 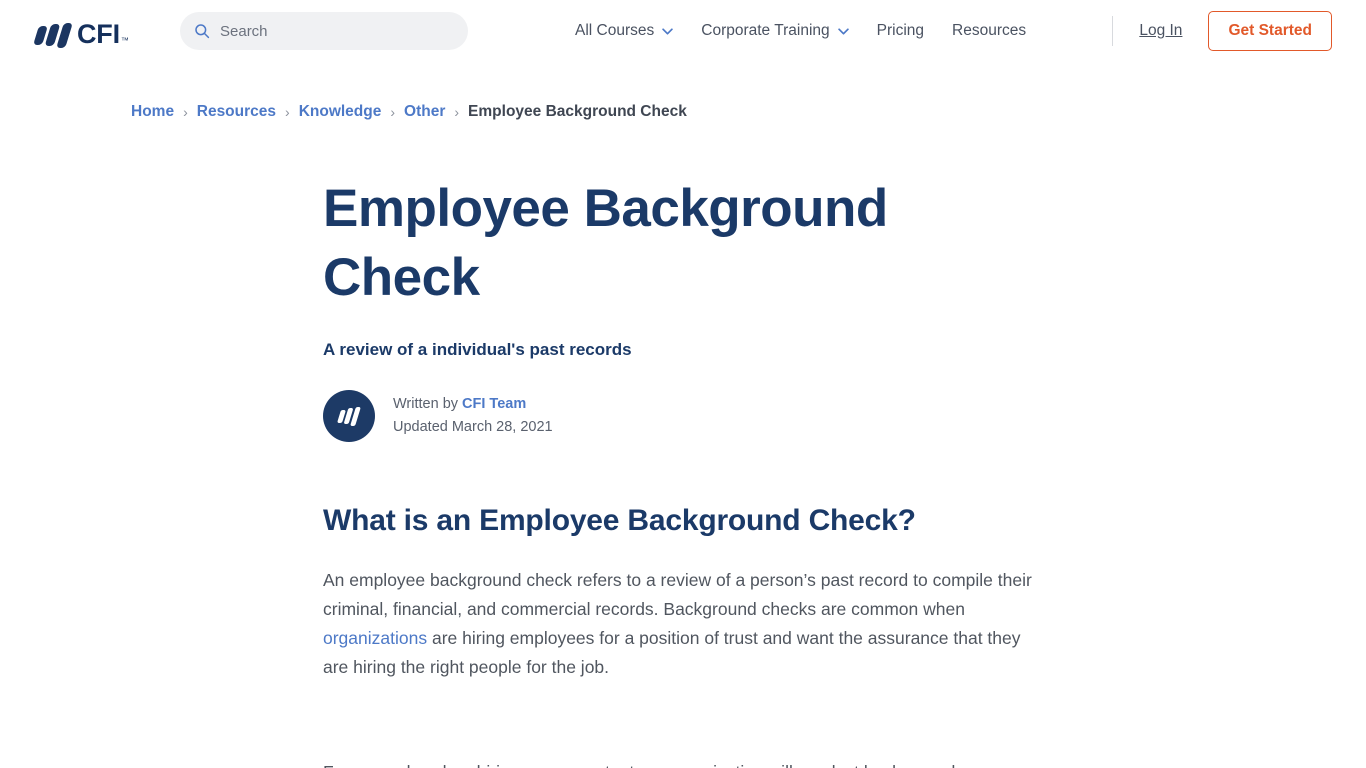 I want to click on header-divider, so click(x=1113, y=31).